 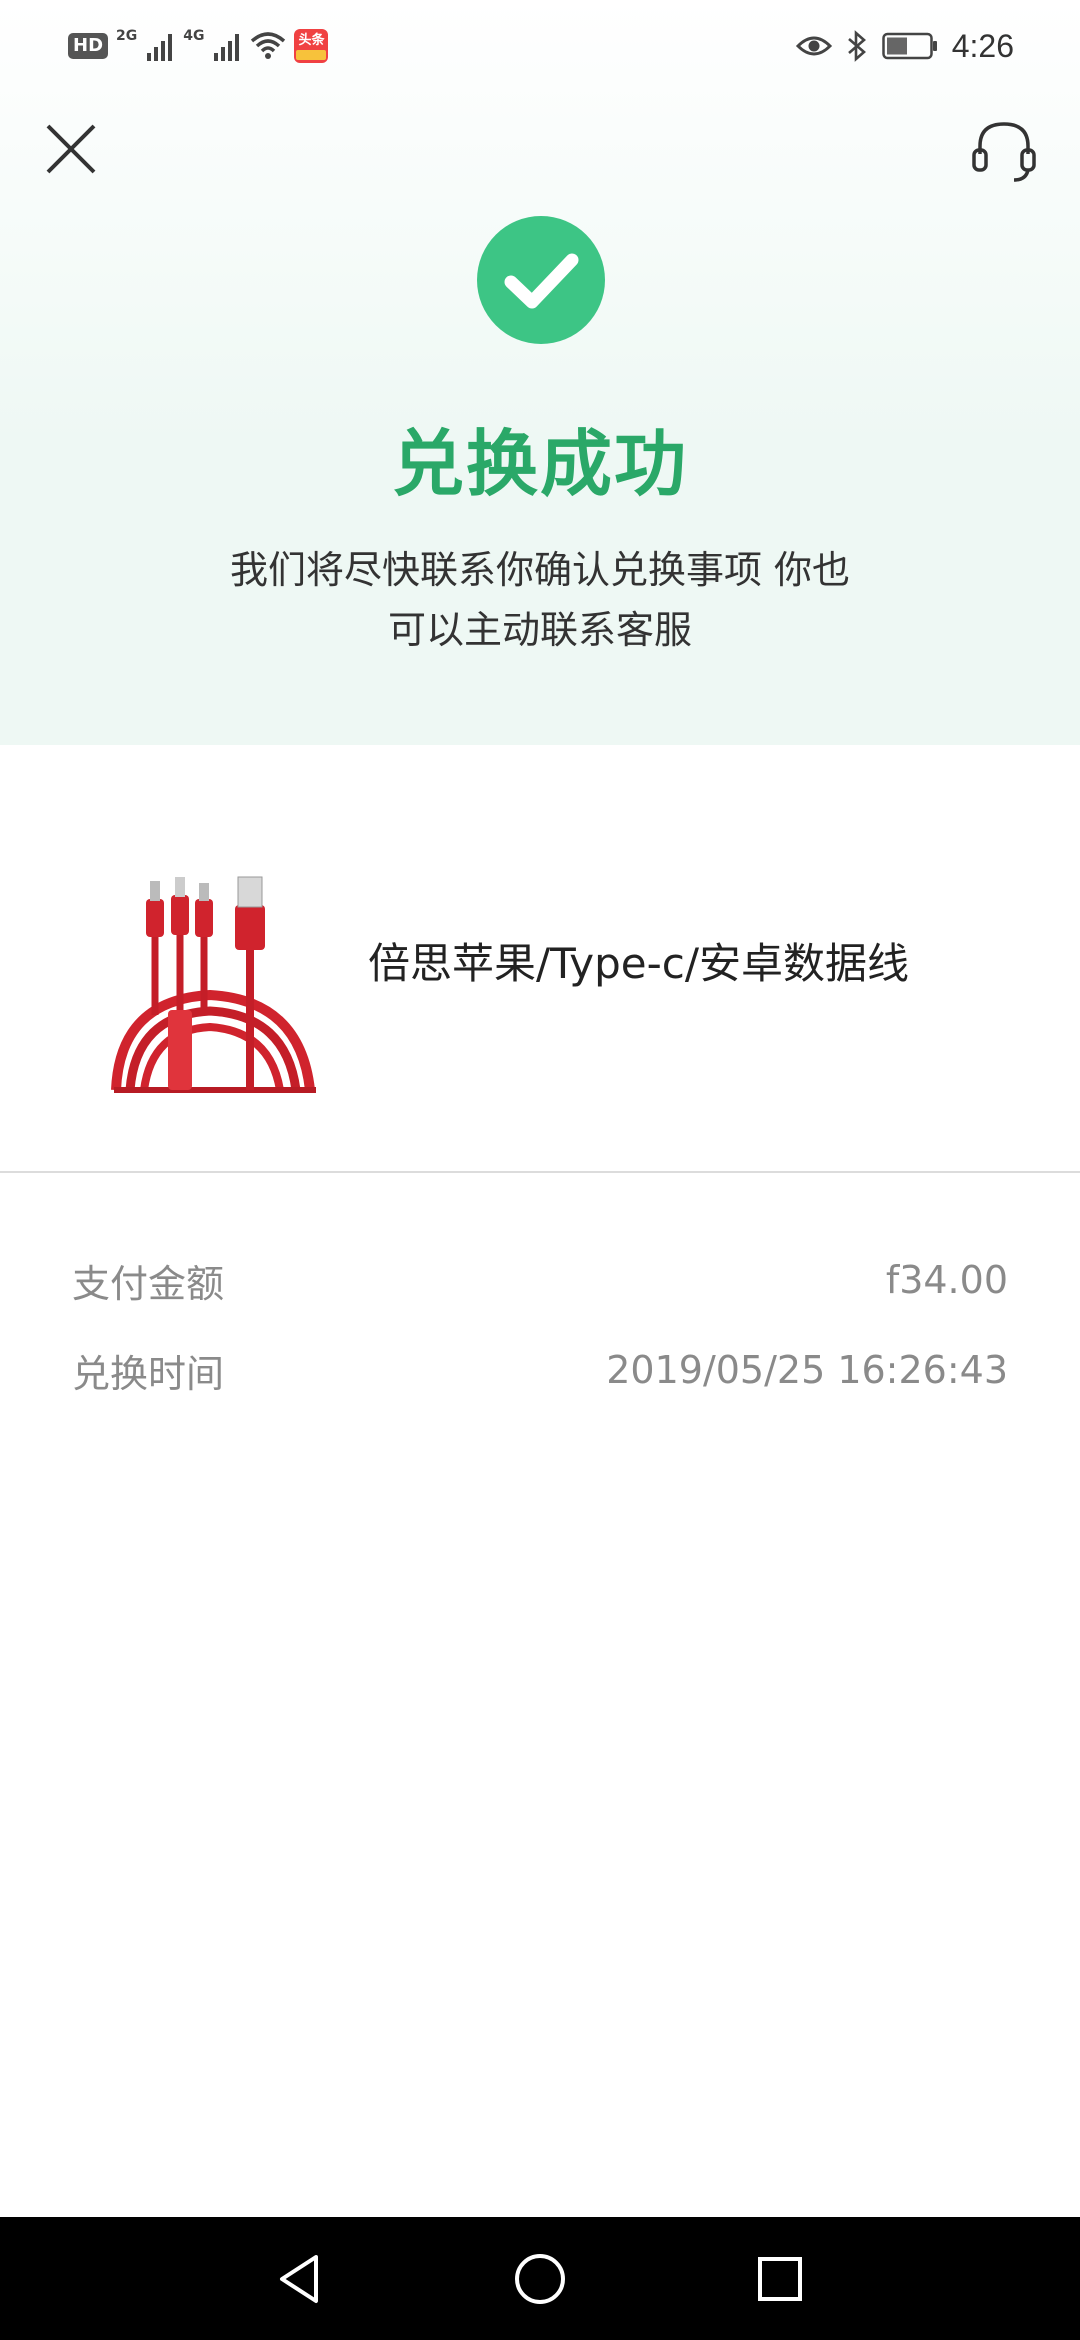 I want to click on hd-badge: HD, so click(x=88, y=46).